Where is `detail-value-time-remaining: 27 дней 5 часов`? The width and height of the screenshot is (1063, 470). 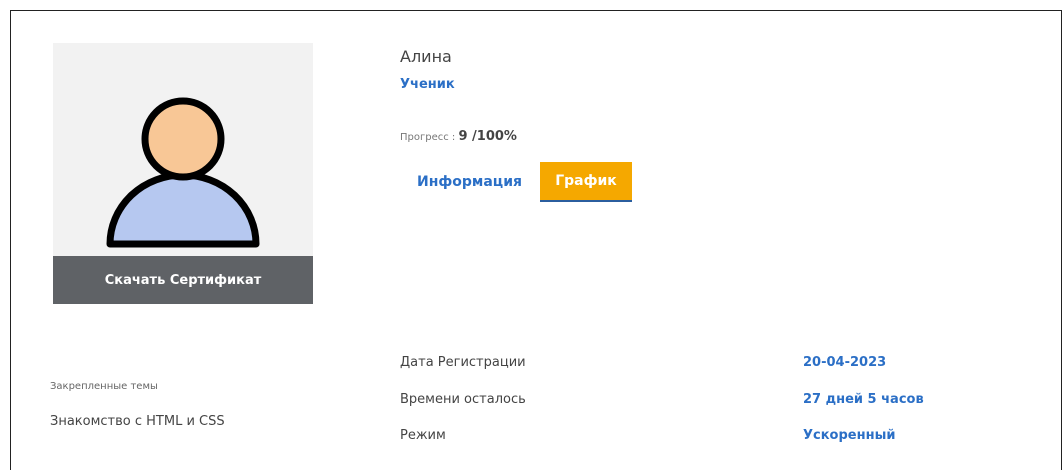 detail-value-time-remaining: 27 дней 5 часов is located at coordinates (863, 399).